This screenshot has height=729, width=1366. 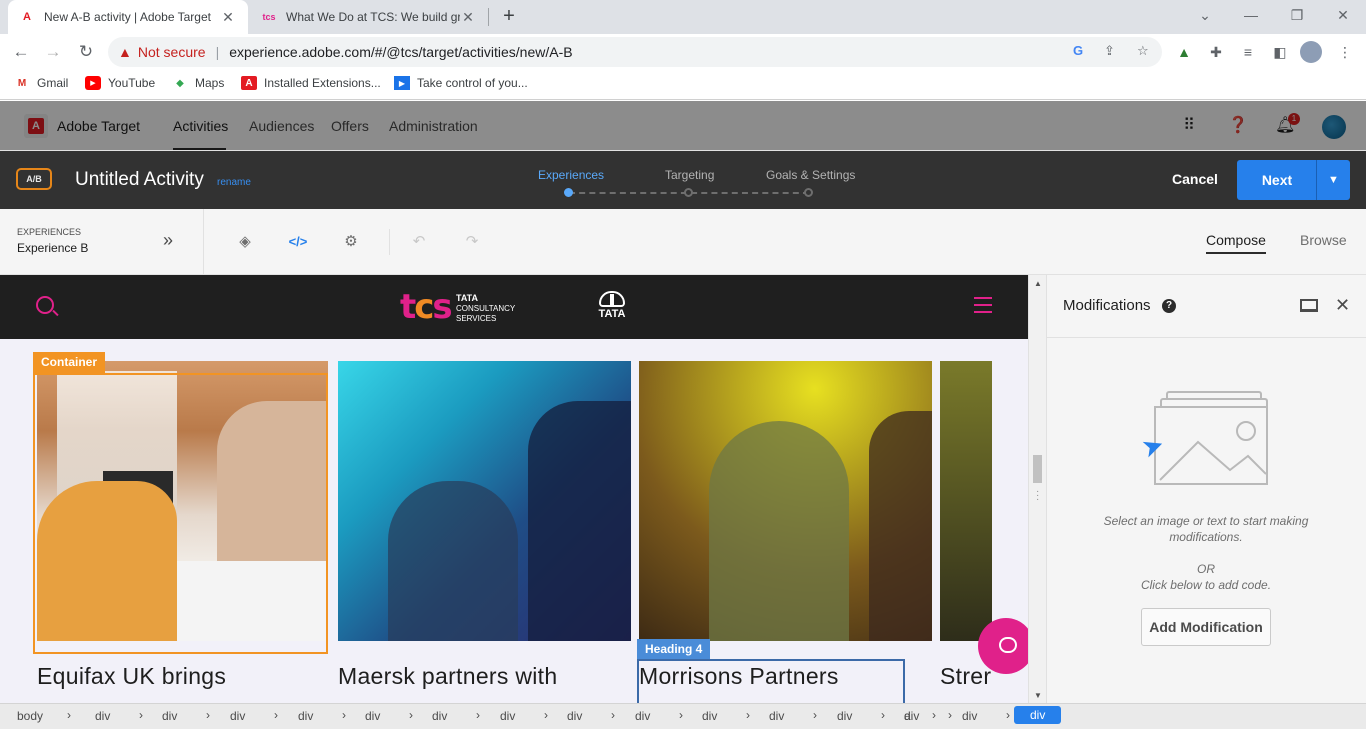 I want to click on help-icon: ?, so click(x=1169, y=306).